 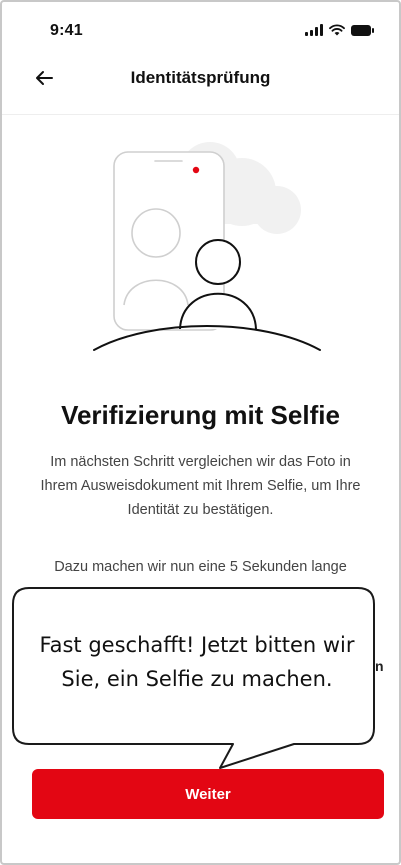 What do you see at coordinates (200, 27) in the screenshot?
I see `status-bar: 9:41` at bounding box center [200, 27].